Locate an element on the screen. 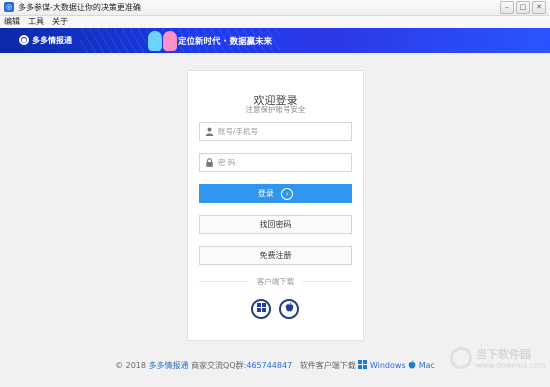 Image resolution: width=550 pixels, height=387 pixels. divider-right is located at coordinates (327, 281).